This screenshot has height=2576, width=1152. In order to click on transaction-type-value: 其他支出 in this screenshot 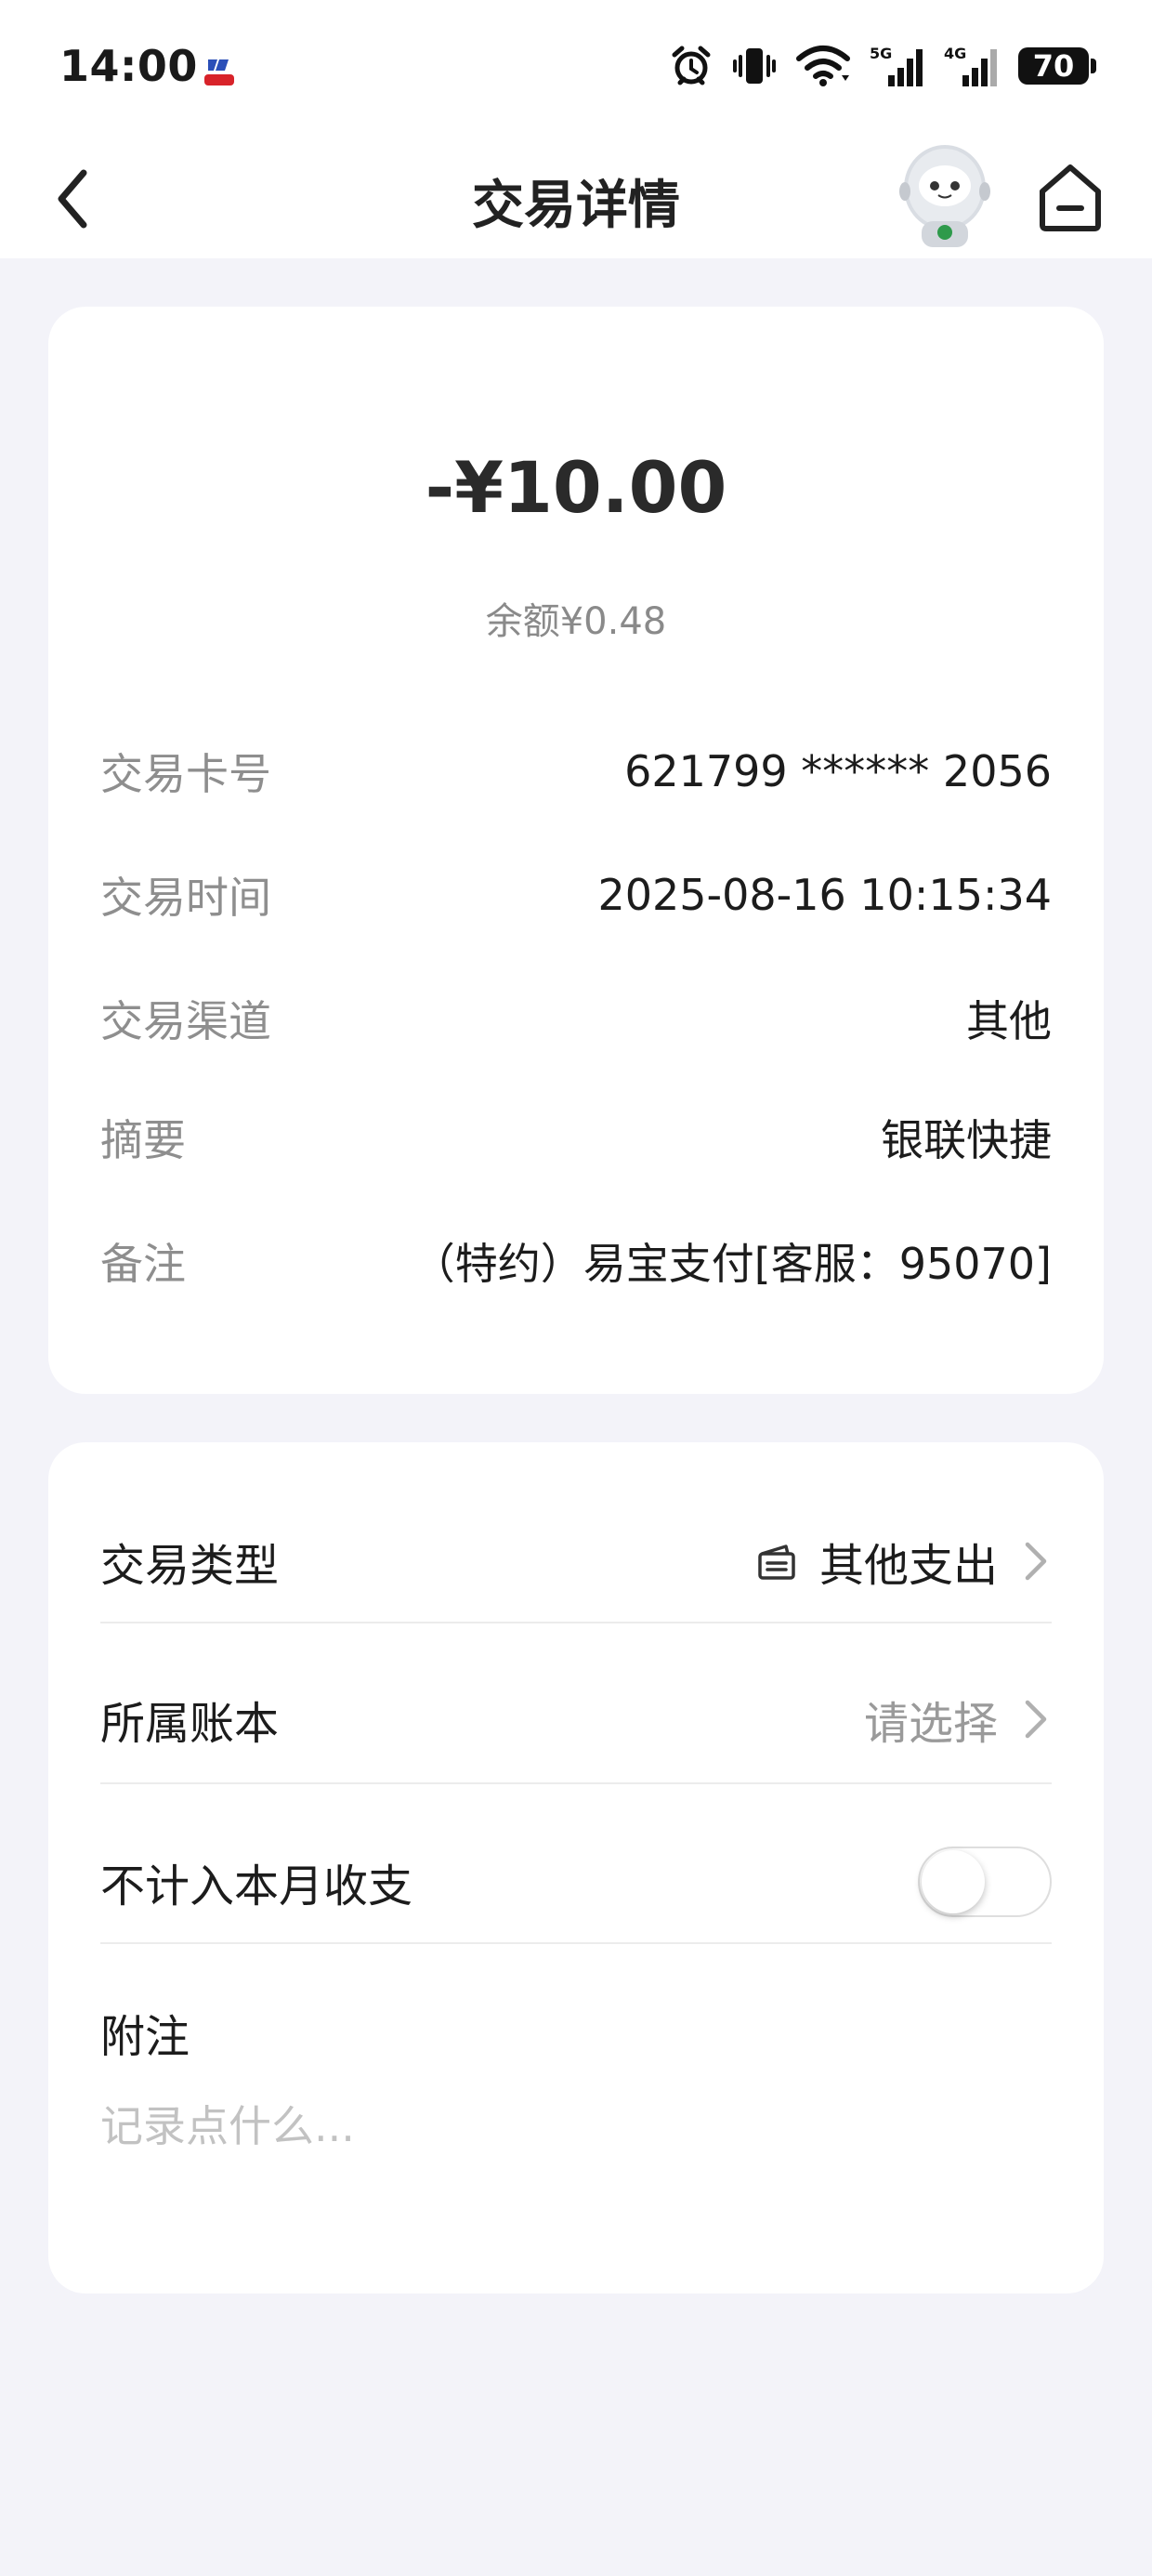, I will do `click(908, 1566)`.